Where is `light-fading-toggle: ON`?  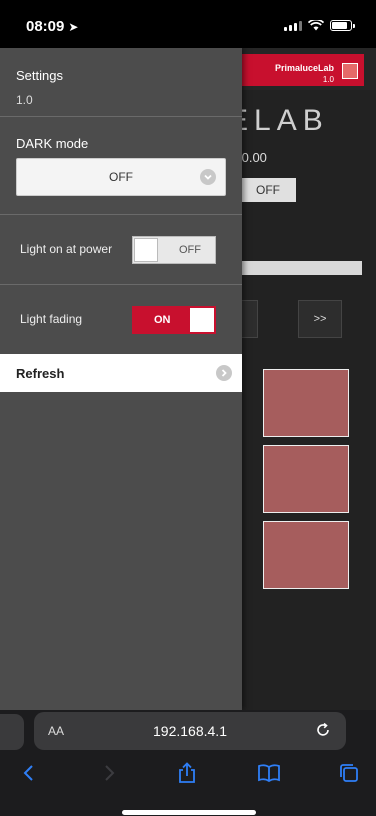 light-fading-toggle: ON is located at coordinates (174, 320).